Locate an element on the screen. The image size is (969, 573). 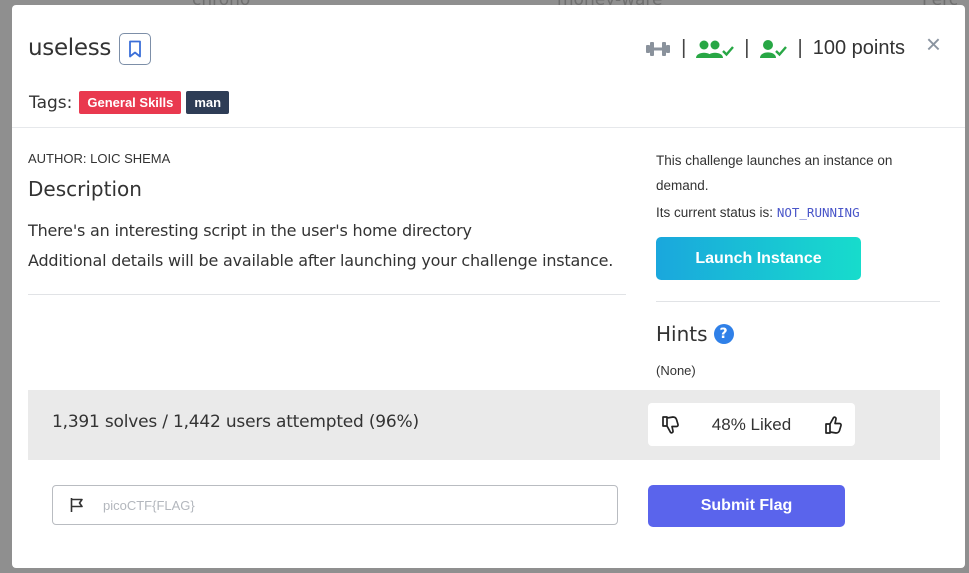
tags-row: Tags: General Skills man is located at coordinates (129, 102).